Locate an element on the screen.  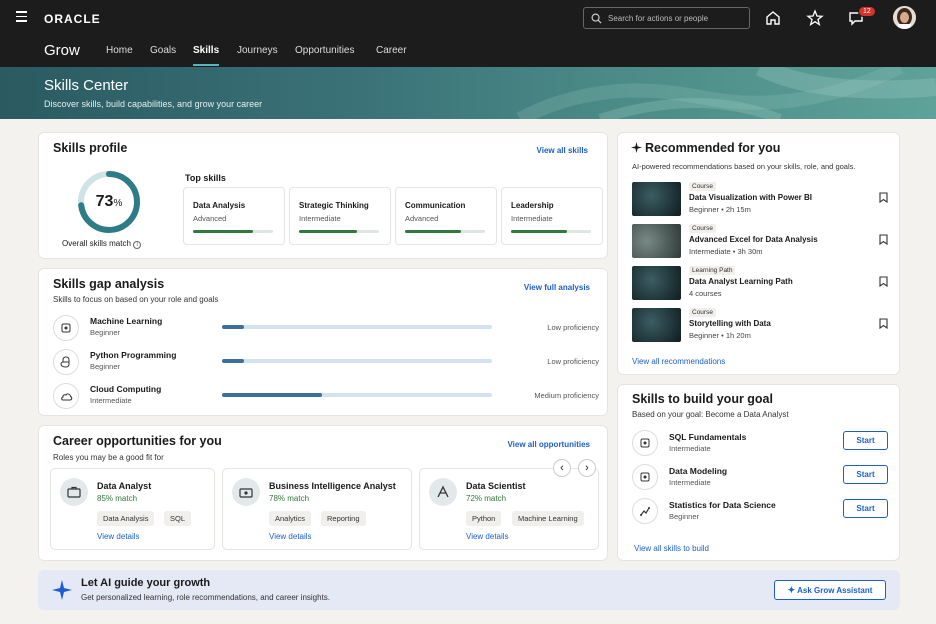
view-all-skills-to-build-link: View all skills to build is located at coordinates (671, 548).